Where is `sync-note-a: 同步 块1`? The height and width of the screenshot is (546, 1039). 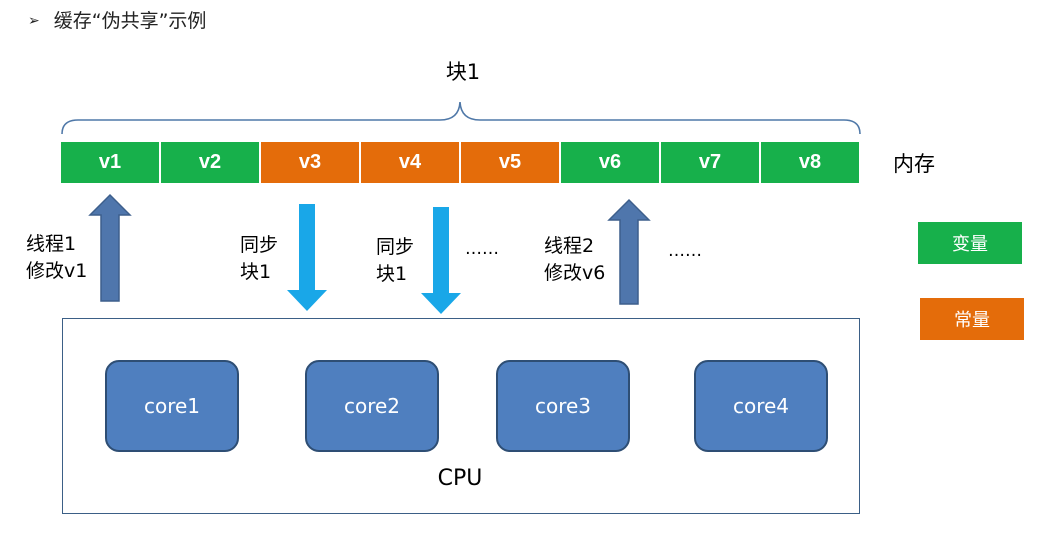
sync-note-a: 同步 块1 is located at coordinates (259, 259).